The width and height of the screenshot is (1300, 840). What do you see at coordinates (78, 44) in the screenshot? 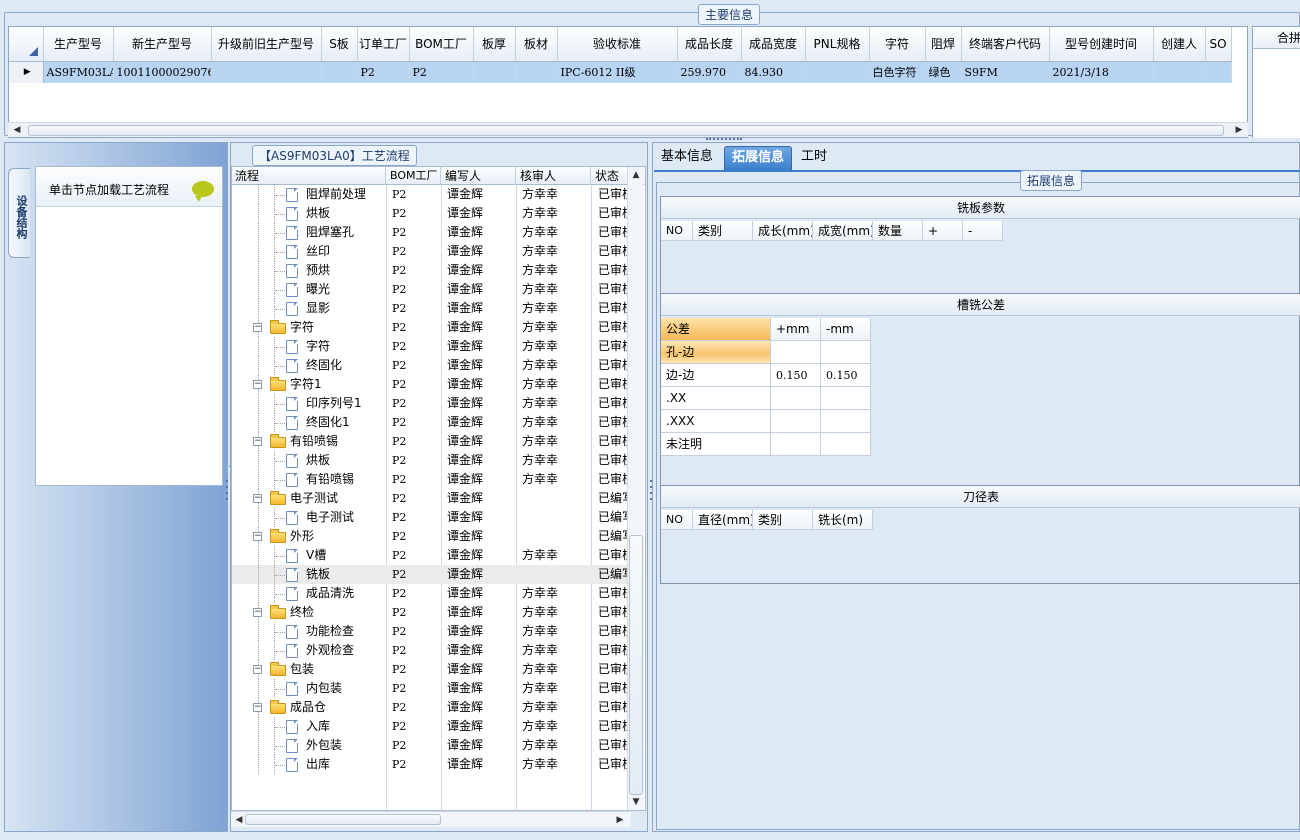
I see `col-header-model: 生产型号` at bounding box center [78, 44].